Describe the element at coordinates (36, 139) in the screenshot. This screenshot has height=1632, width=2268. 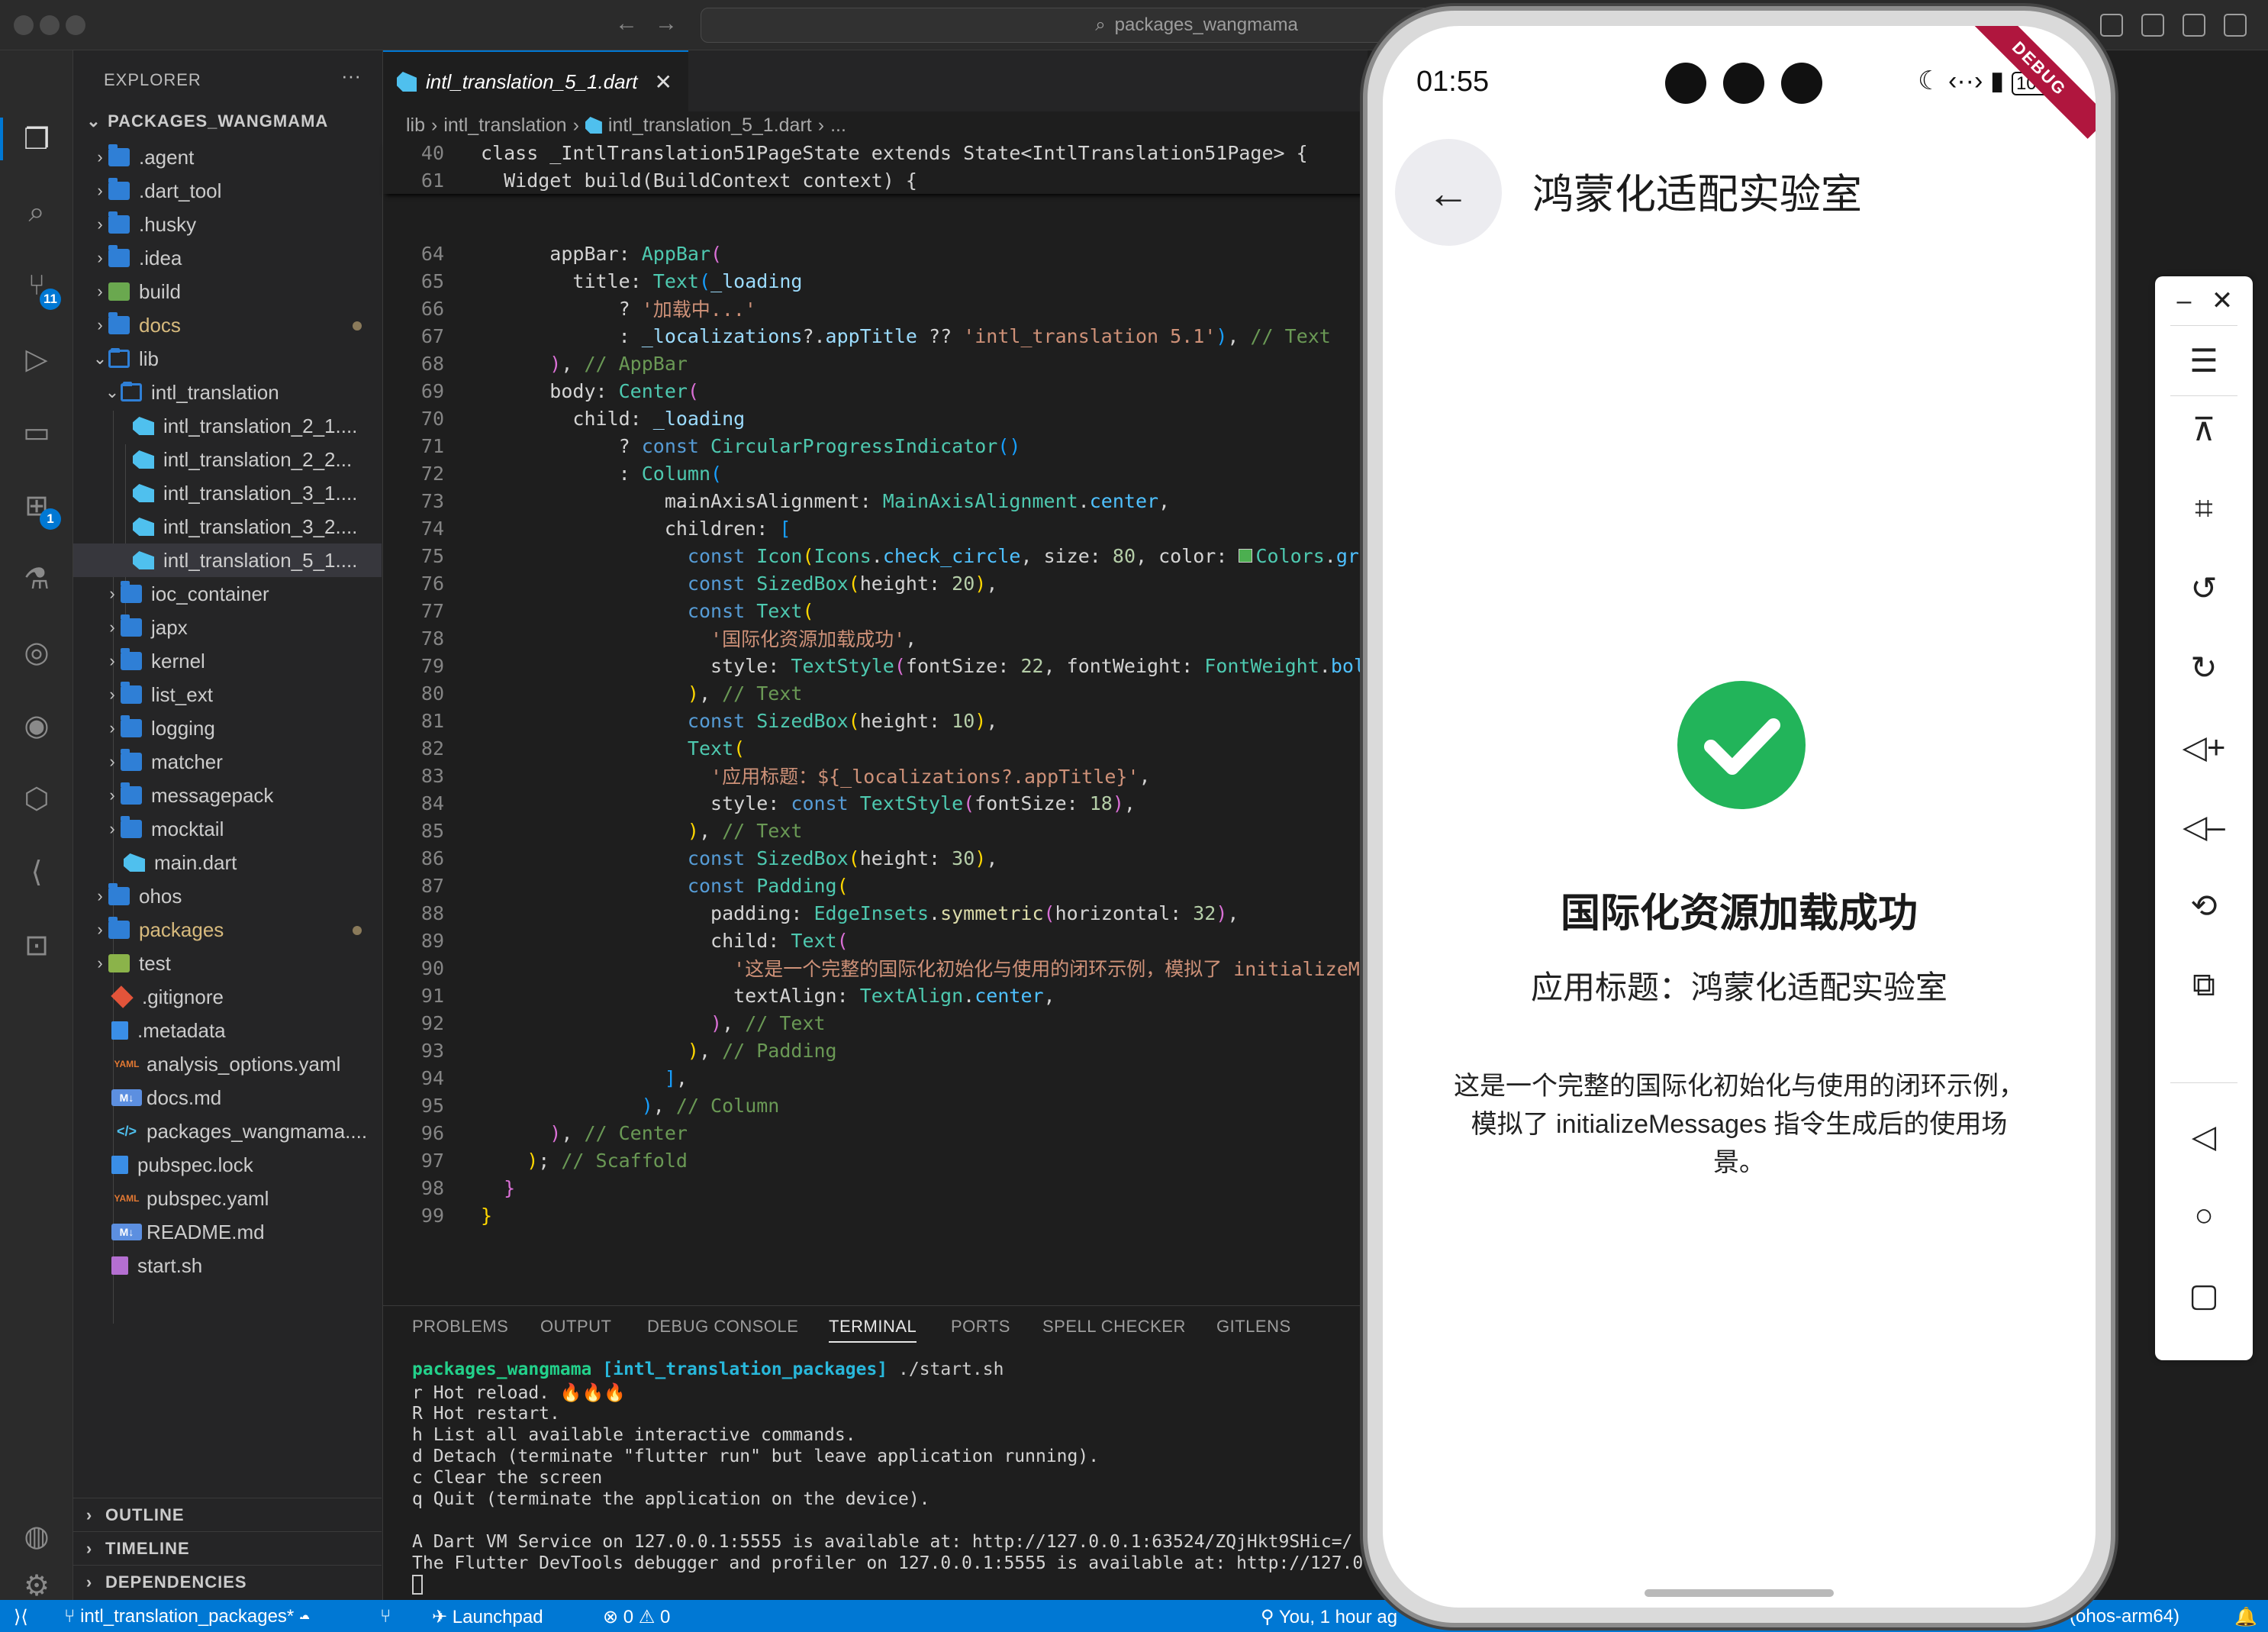
I see `explorer-icon: ❐` at that location.